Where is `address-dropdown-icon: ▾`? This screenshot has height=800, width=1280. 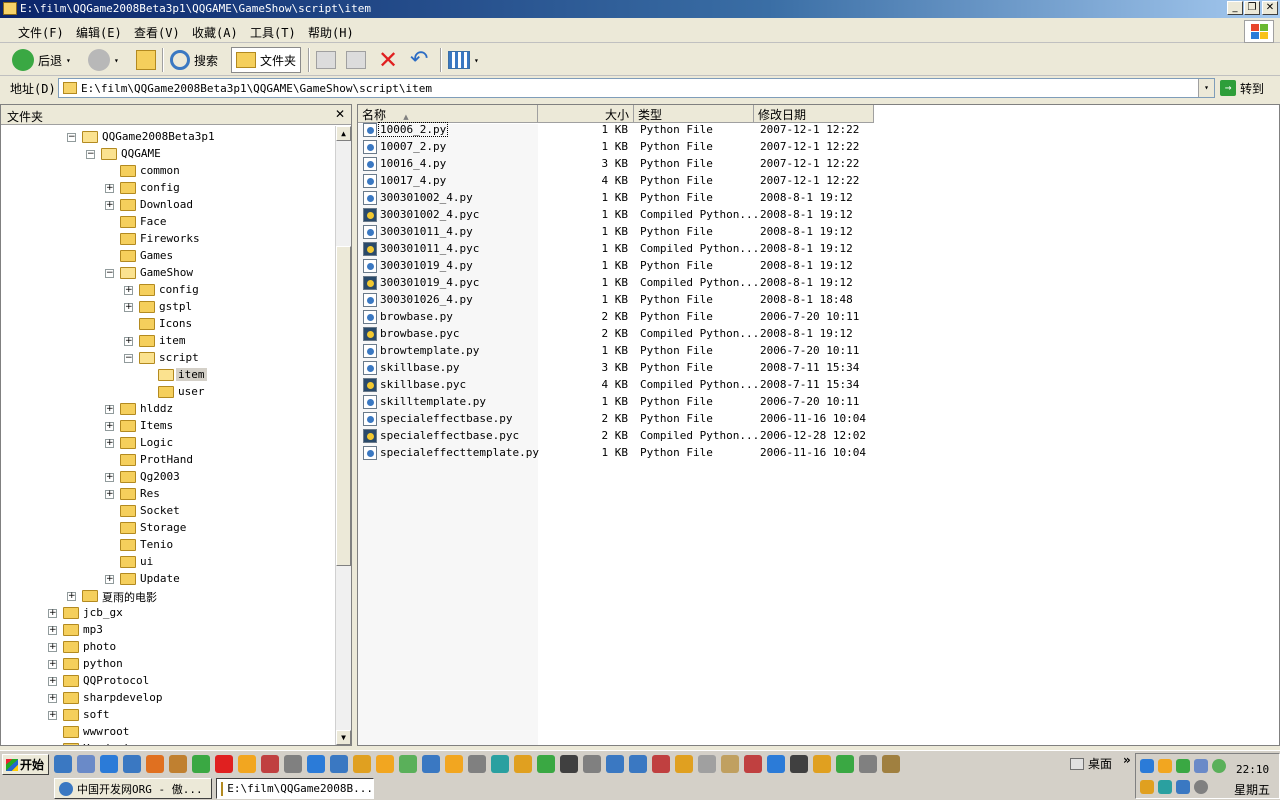 address-dropdown-icon: ▾ is located at coordinates (1206, 88).